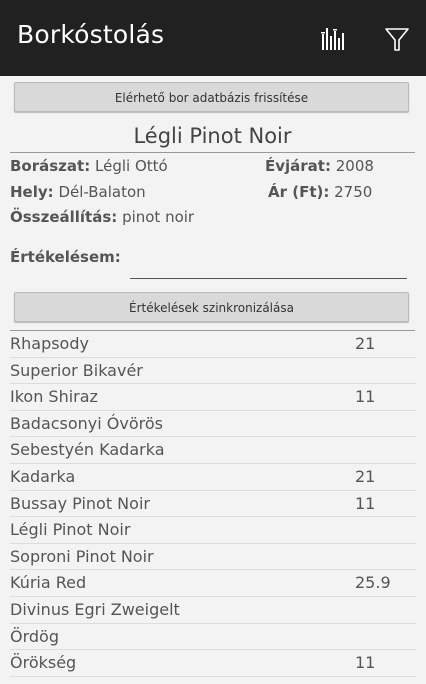 The image size is (426, 684). I want to click on winery-label: Borászat:, so click(50, 166).